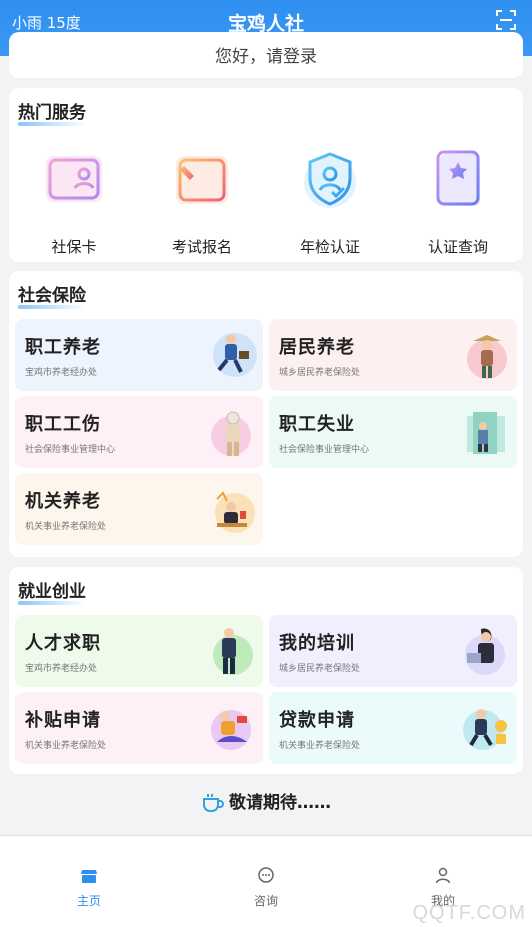  What do you see at coordinates (265, 901) in the screenshot?
I see `tab-label: 咨询` at bounding box center [265, 901].